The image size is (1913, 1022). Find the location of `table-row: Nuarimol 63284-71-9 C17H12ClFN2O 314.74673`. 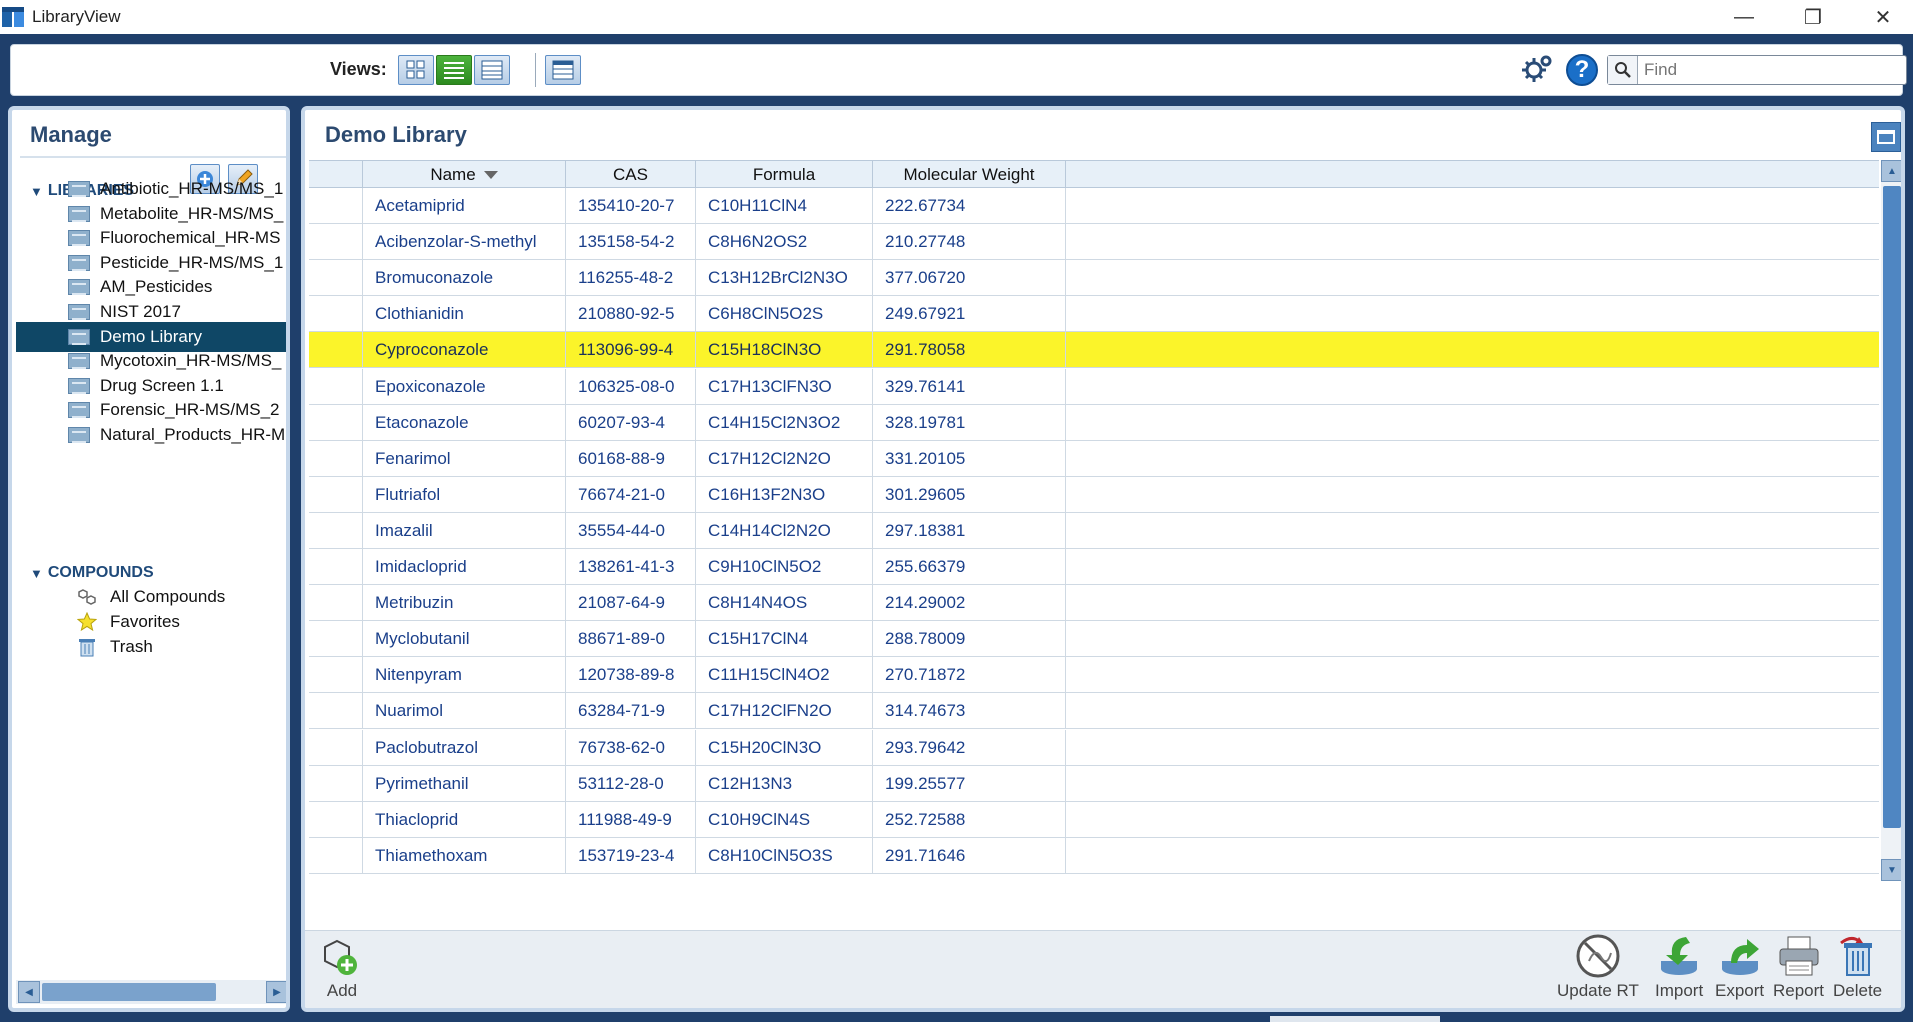

table-row: Nuarimol 63284-71-9 C17H12ClFN2O 314.74673 is located at coordinates (1094, 711).